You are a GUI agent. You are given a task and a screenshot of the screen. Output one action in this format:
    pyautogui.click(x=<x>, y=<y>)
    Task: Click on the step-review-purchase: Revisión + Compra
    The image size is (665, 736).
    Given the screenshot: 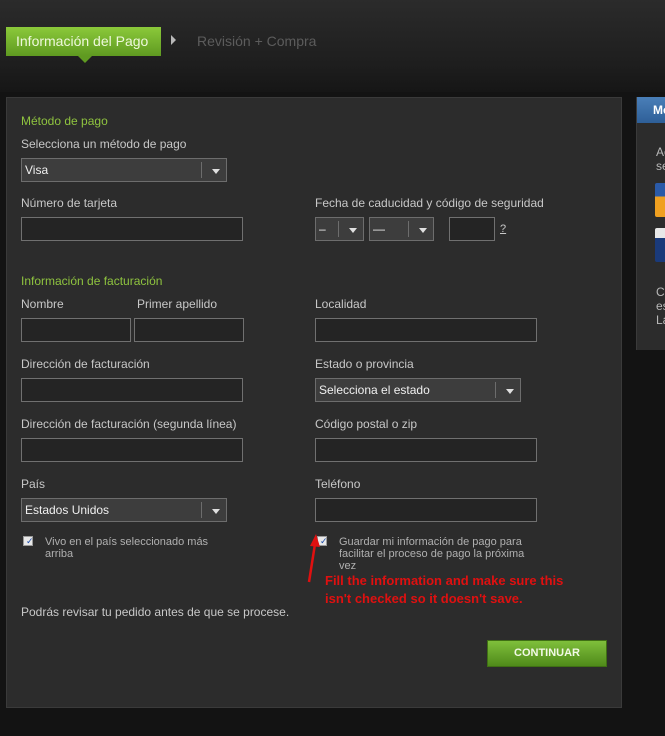 What is the action you would take?
    pyautogui.click(x=257, y=41)
    